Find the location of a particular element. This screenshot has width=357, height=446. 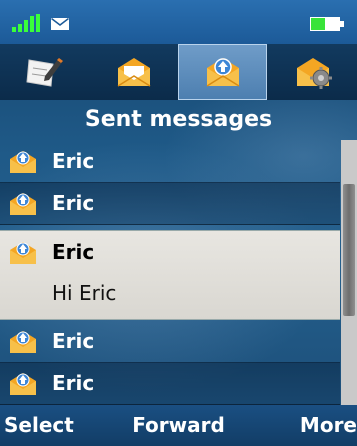

tab-bar is located at coordinates (178, 72).